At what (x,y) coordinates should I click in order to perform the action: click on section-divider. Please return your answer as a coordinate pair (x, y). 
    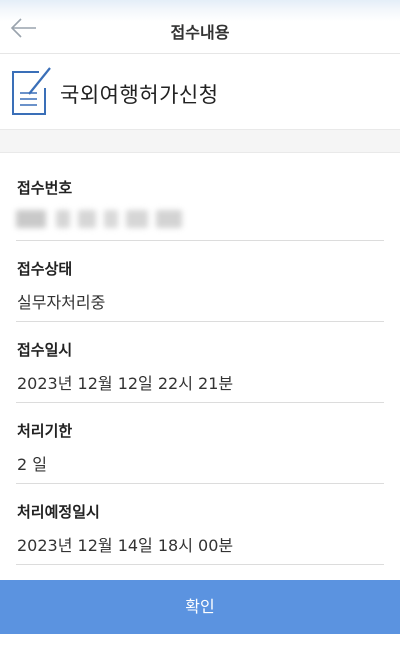
    Looking at the image, I should click on (200, 141).